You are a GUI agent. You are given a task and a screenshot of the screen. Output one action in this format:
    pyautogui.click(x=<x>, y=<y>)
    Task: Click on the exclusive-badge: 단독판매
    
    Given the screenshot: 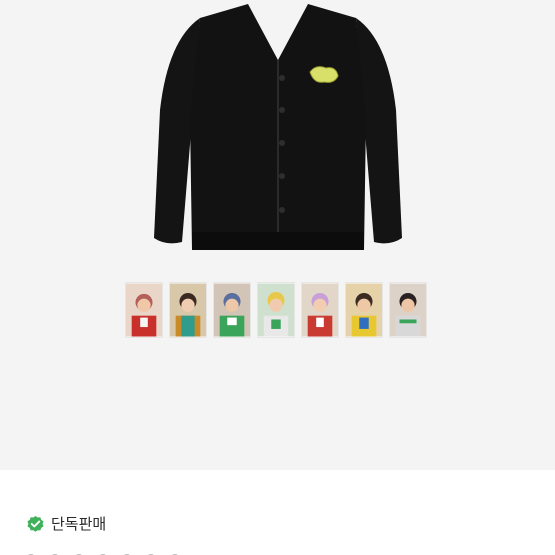 What is the action you would take?
    pyautogui.click(x=66, y=524)
    